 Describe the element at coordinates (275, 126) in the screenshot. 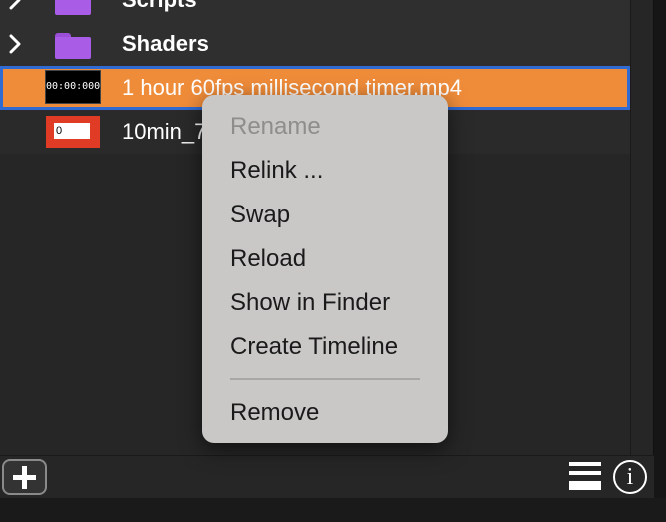

I see `menu-item-rename: Rename` at that location.